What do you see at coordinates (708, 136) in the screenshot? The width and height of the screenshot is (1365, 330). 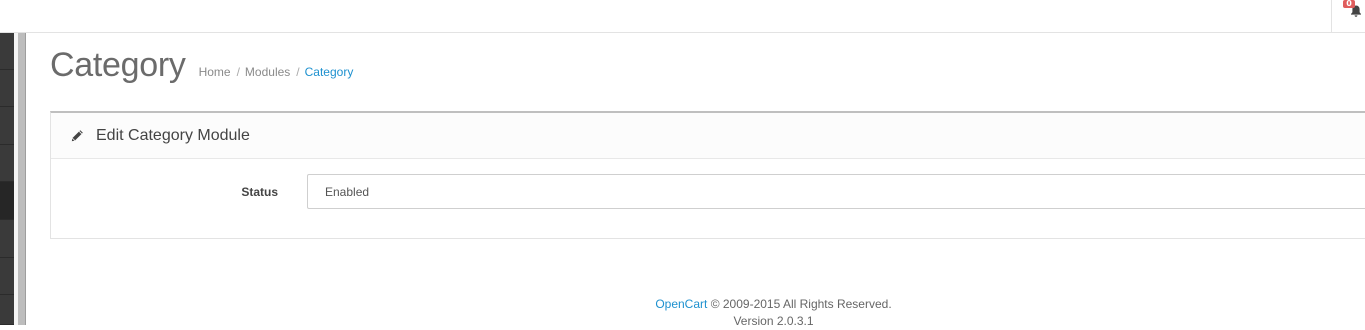 I see `panel-heading: Edit Category Module` at bounding box center [708, 136].